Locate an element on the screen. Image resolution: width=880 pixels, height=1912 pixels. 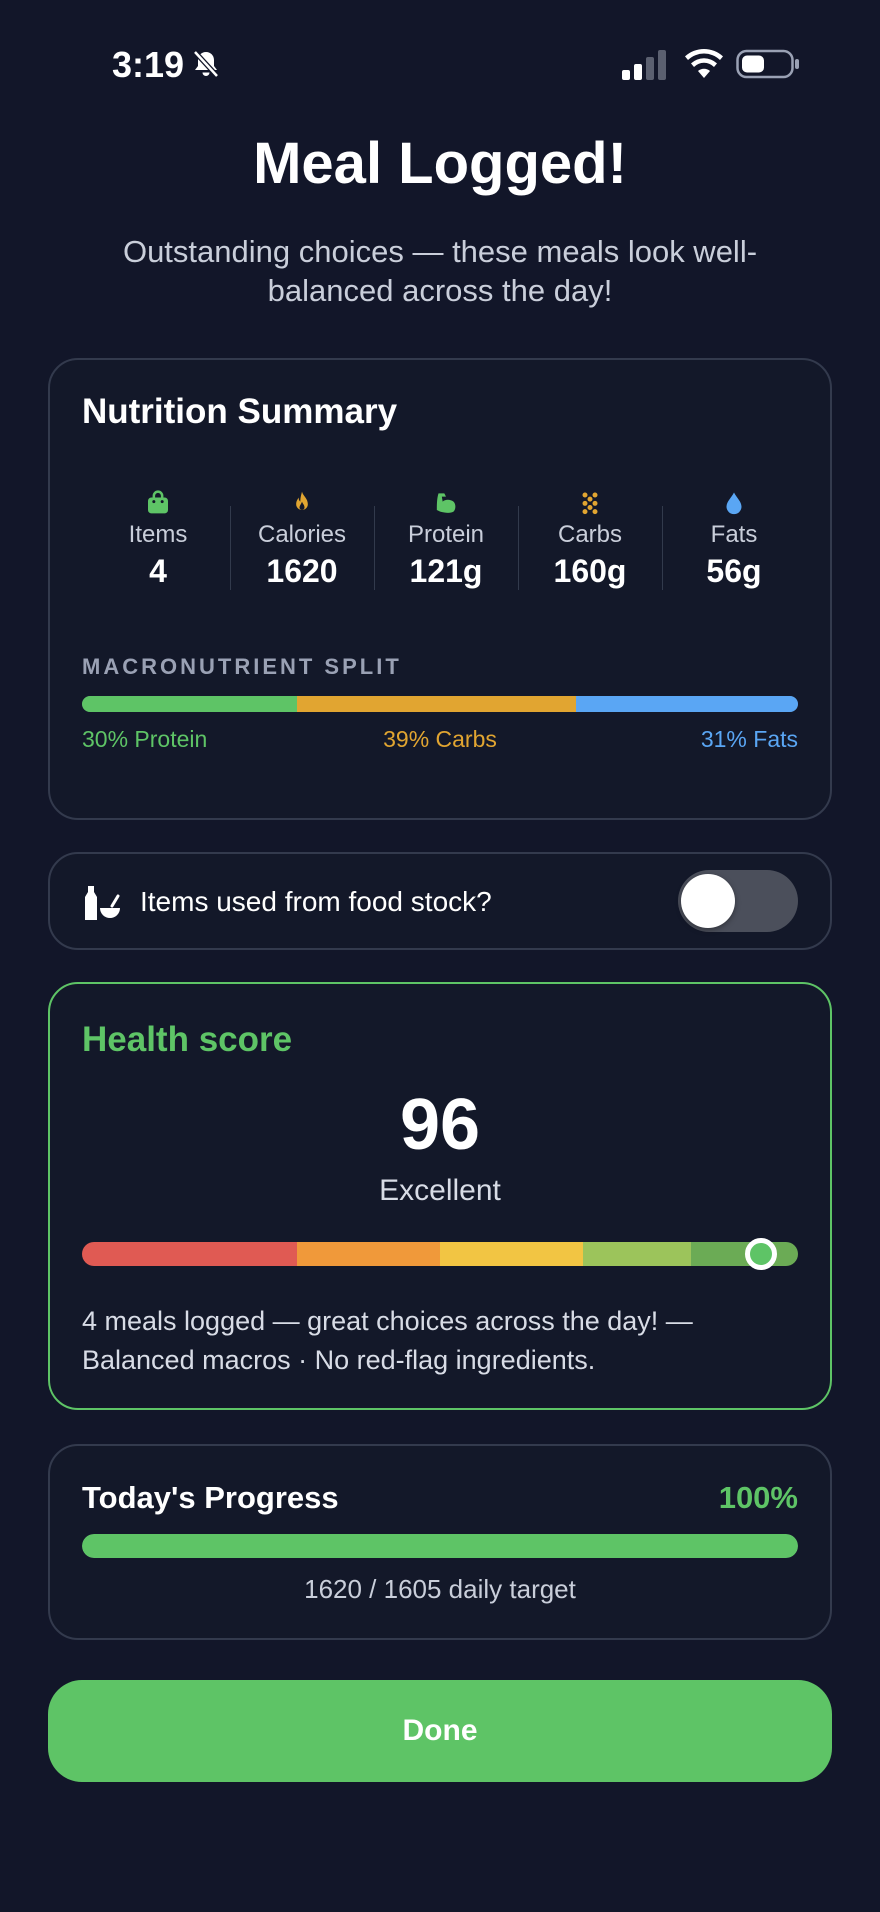
health-score-value: 96 is located at coordinates (440, 1125).